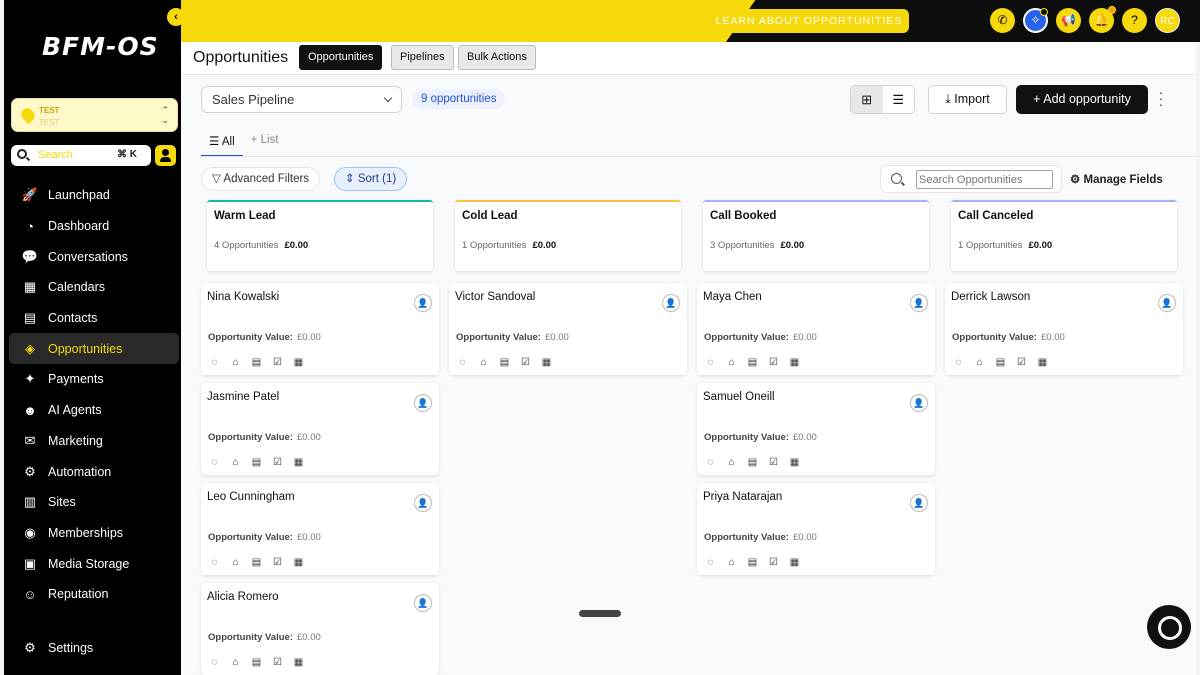 This screenshot has width=1200, height=675. What do you see at coordinates (243, 297) in the screenshot?
I see `opportunity-name: Nina Kowalski` at bounding box center [243, 297].